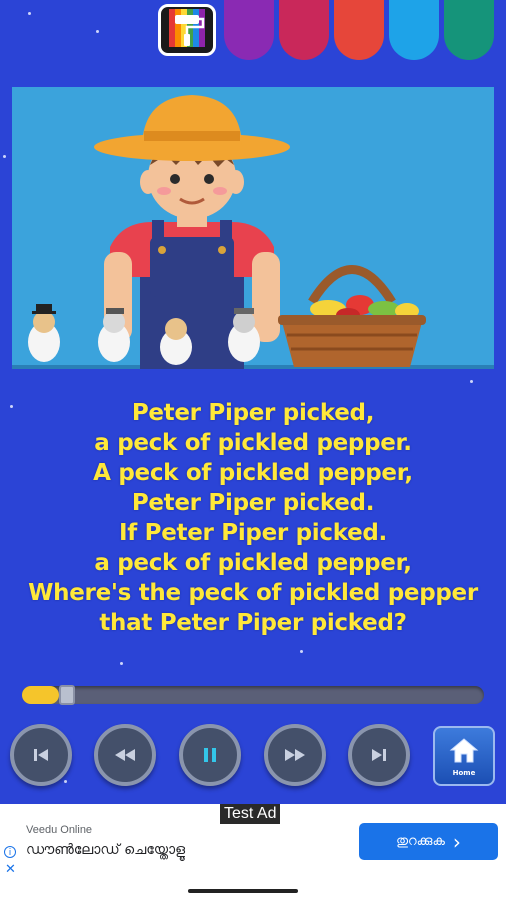 The image size is (506, 900). What do you see at coordinates (253, 473) in the screenshot?
I see `lyric-line: A peck of pickled pepper,` at bounding box center [253, 473].